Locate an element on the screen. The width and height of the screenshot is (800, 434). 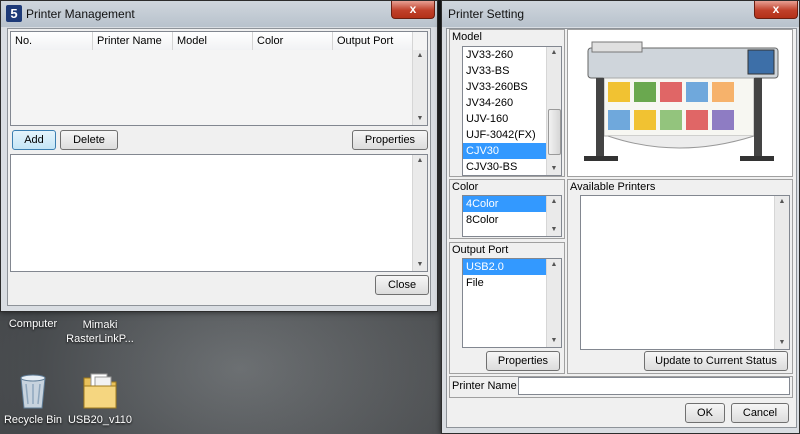
available-printers-scrollbar: ▲ ▼ is located at coordinates (781, 272).